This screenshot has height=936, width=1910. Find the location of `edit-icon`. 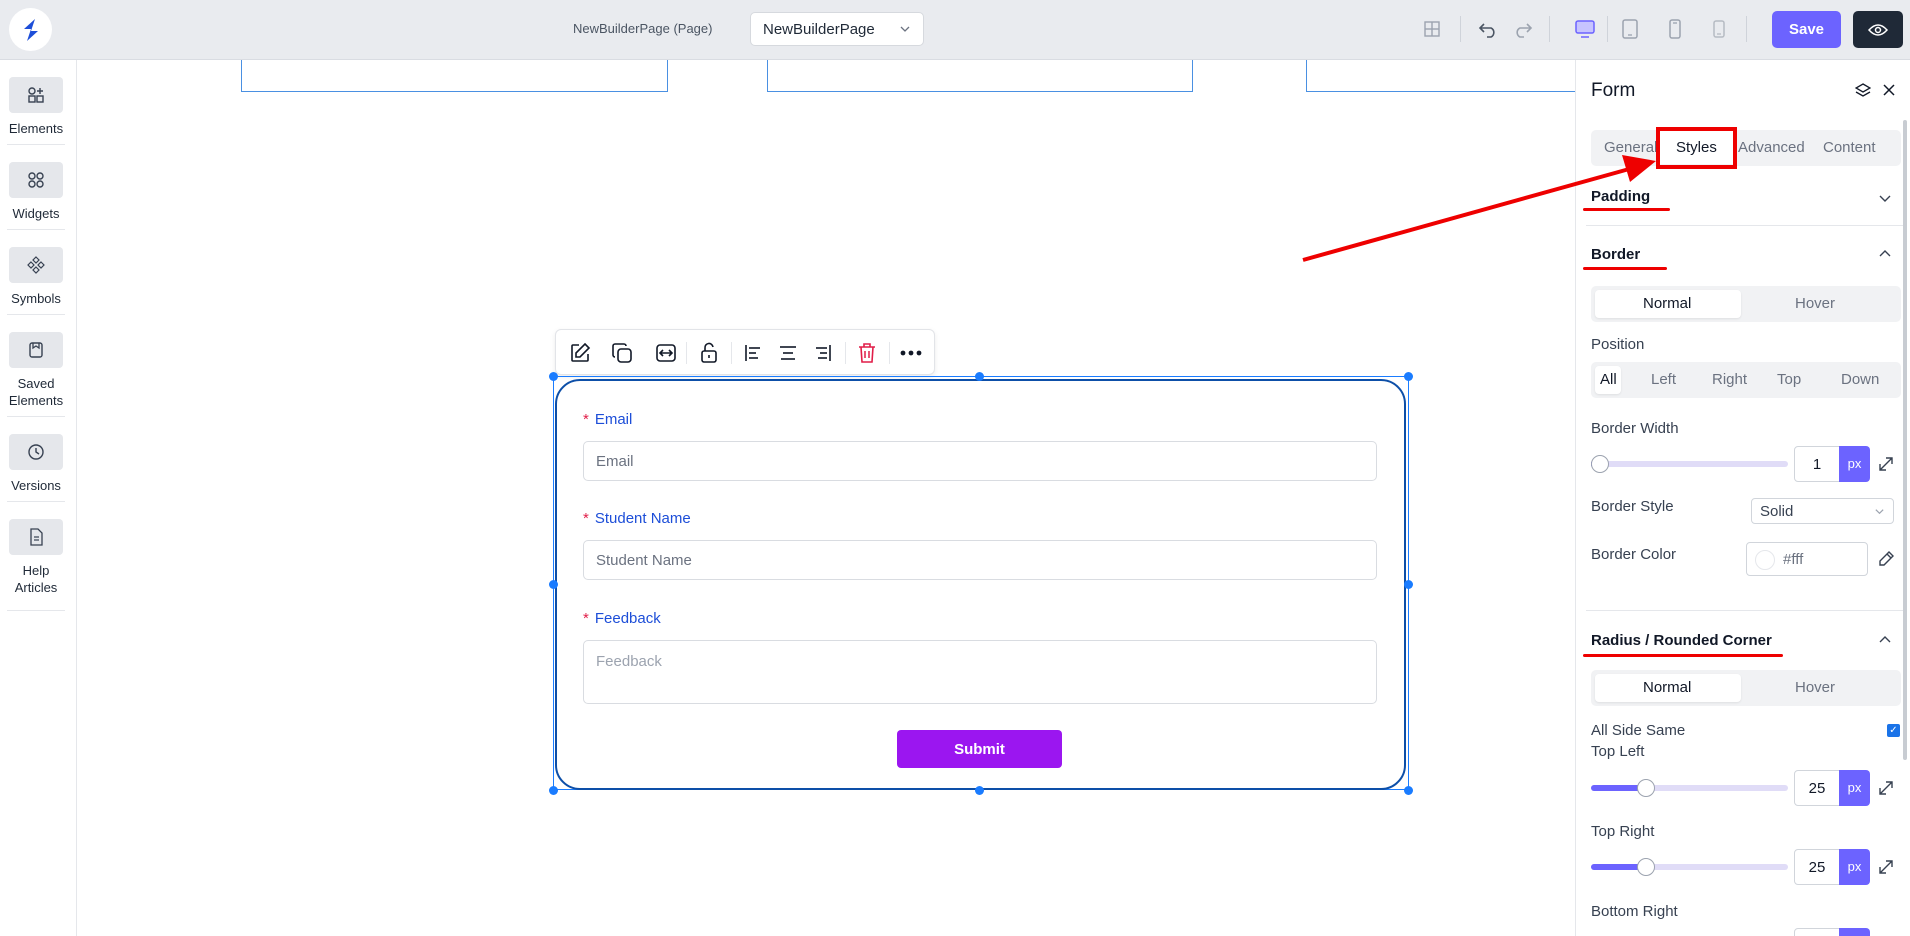

edit-icon is located at coordinates (580, 353).